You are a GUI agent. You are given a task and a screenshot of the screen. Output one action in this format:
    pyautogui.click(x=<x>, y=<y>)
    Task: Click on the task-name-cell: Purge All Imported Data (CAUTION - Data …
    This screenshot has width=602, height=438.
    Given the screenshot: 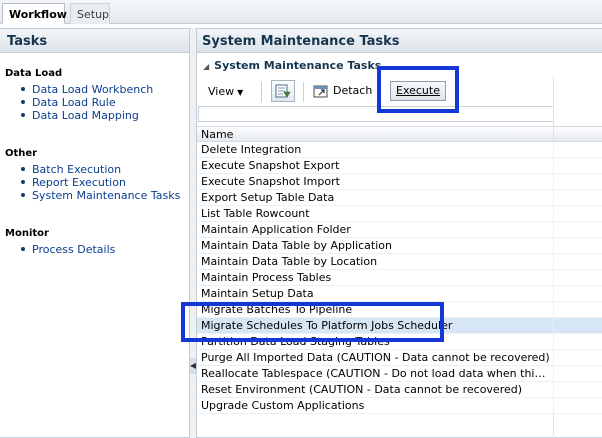 What is the action you would take?
    pyautogui.click(x=375, y=357)
    